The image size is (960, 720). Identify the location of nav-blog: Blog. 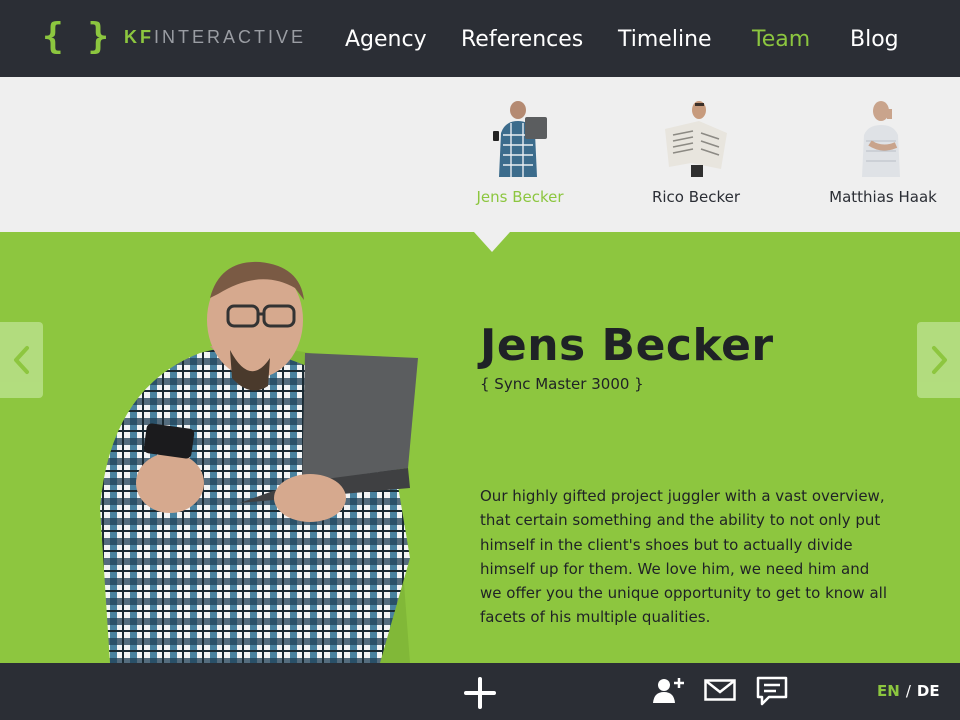
(874, 40).